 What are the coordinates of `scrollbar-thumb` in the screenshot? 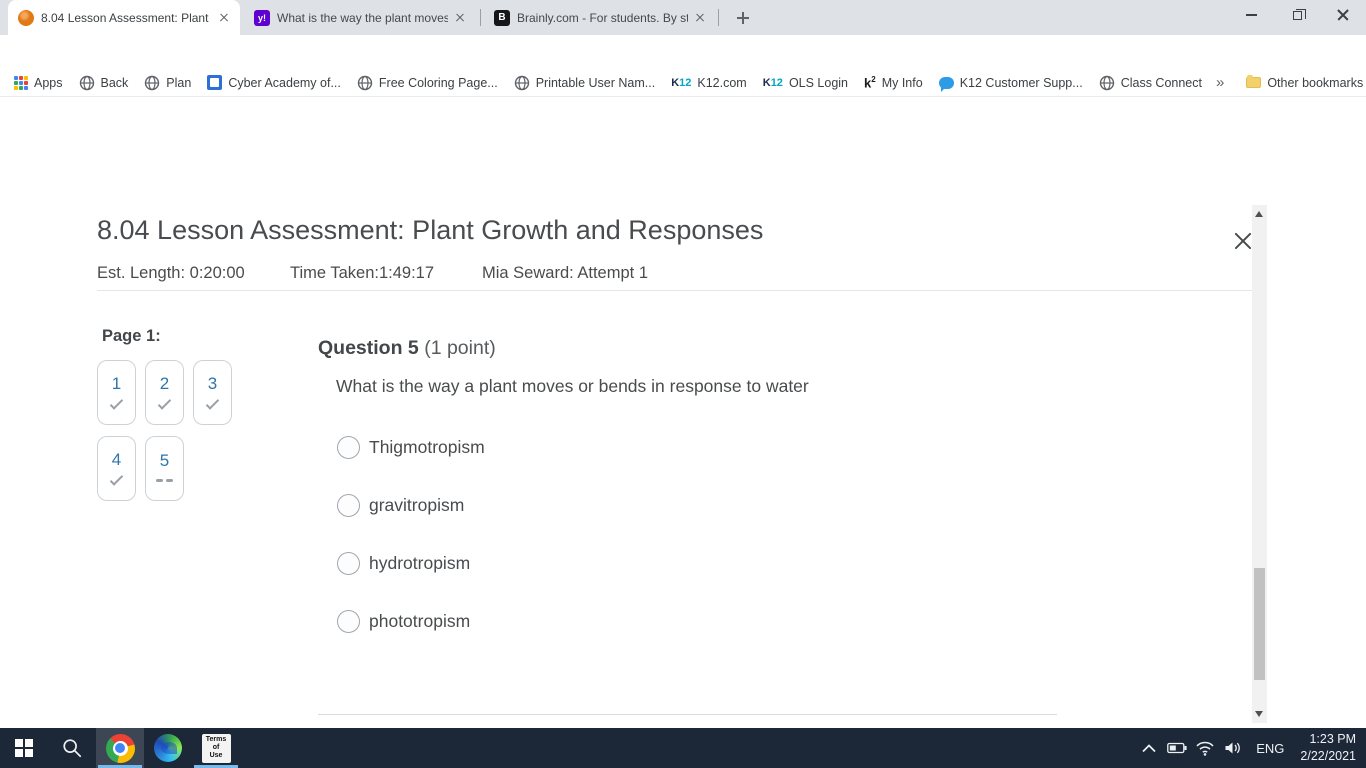 It's located at (1259, 624).